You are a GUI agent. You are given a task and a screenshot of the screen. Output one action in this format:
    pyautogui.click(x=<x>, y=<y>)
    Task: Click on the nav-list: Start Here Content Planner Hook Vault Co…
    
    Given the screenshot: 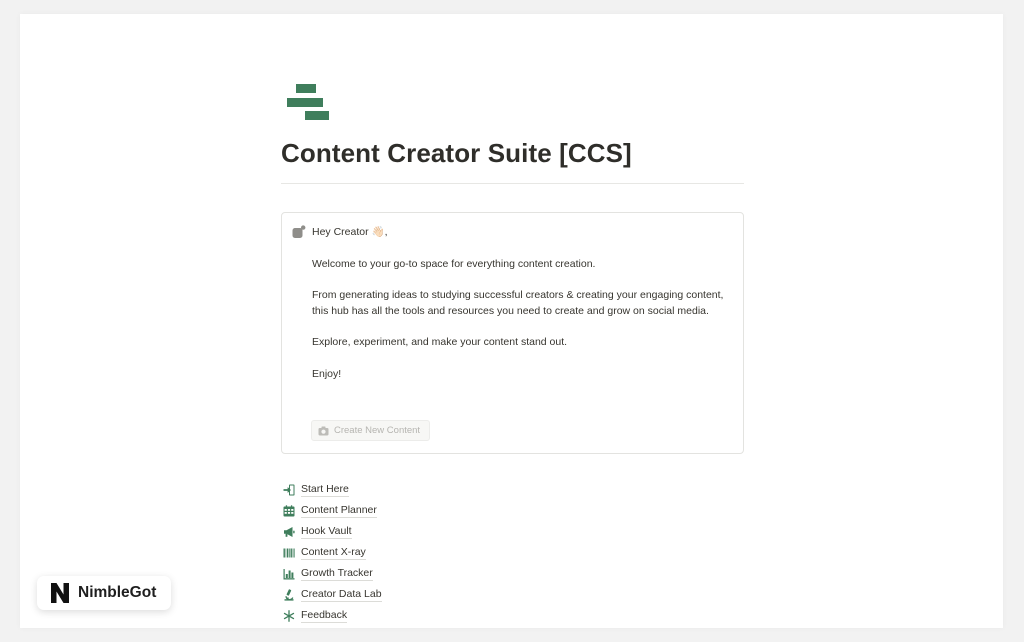 What is the action you would take?
    pyautogui.click(x=332, y=552)
    